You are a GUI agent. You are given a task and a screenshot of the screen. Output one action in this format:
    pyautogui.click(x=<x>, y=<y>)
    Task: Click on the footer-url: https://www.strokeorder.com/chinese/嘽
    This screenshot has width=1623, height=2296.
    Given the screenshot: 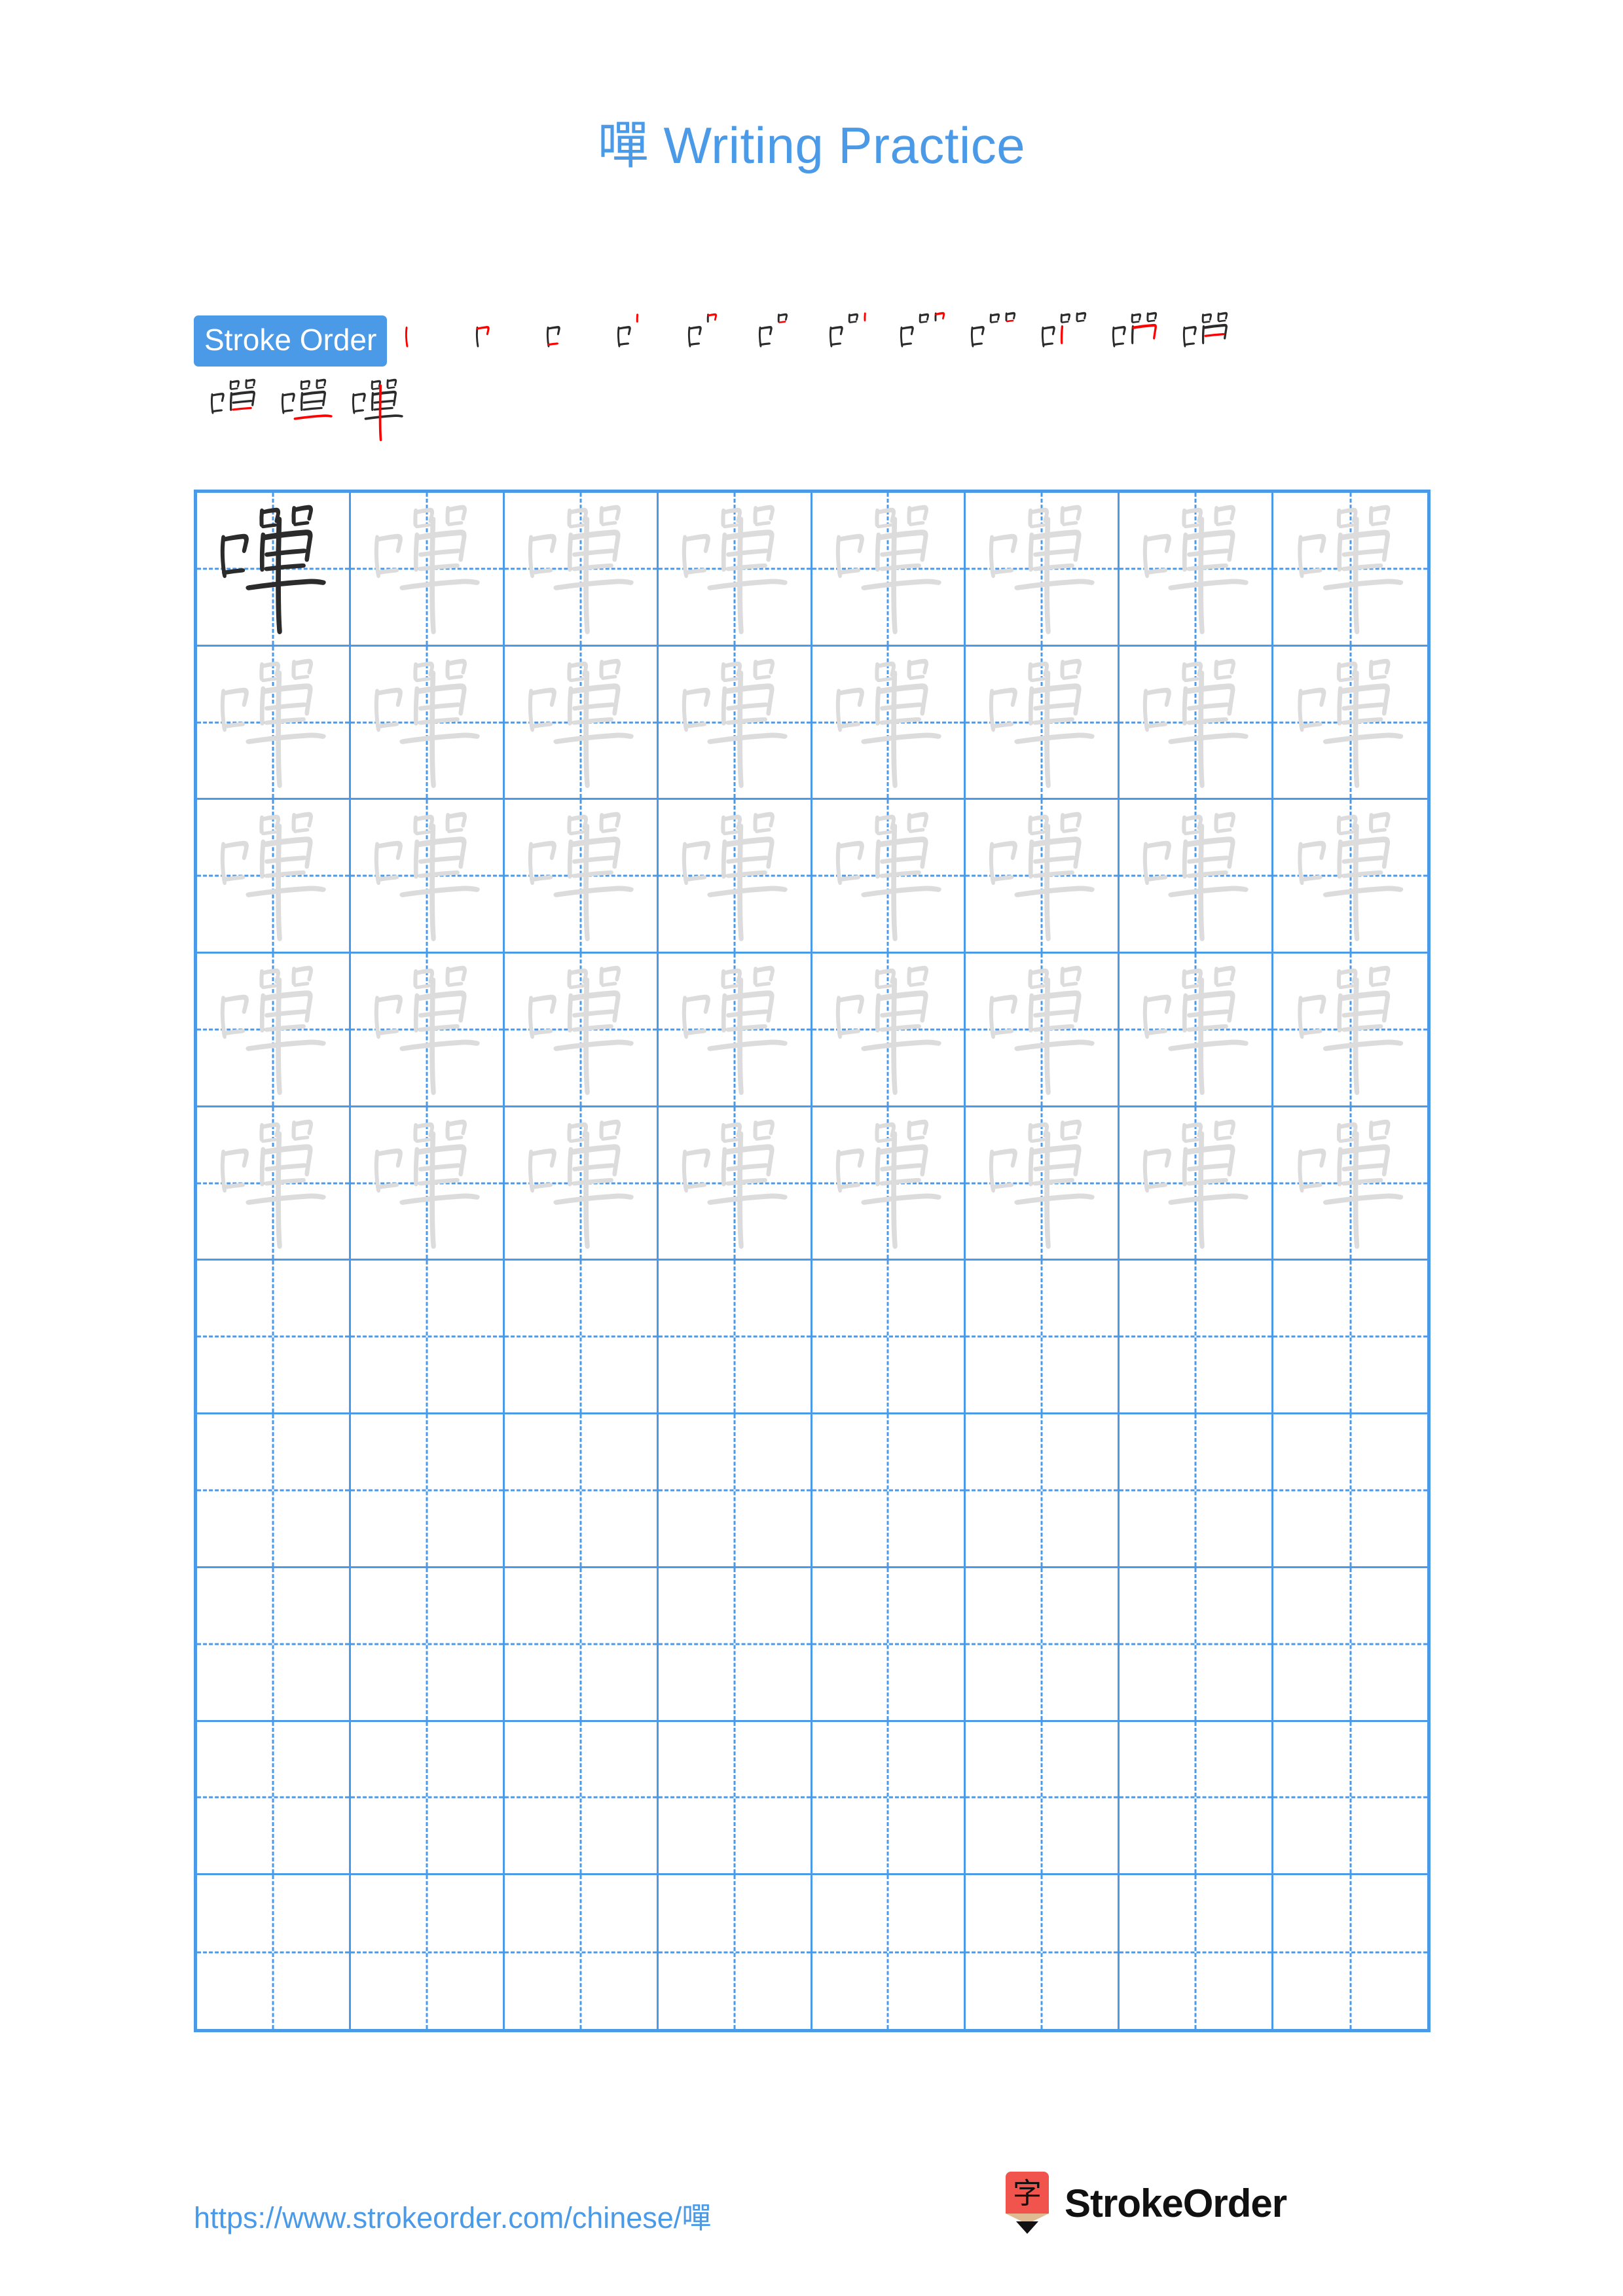 What is the action you would take?
    pyautogui.click(x=452, y=2215)
    